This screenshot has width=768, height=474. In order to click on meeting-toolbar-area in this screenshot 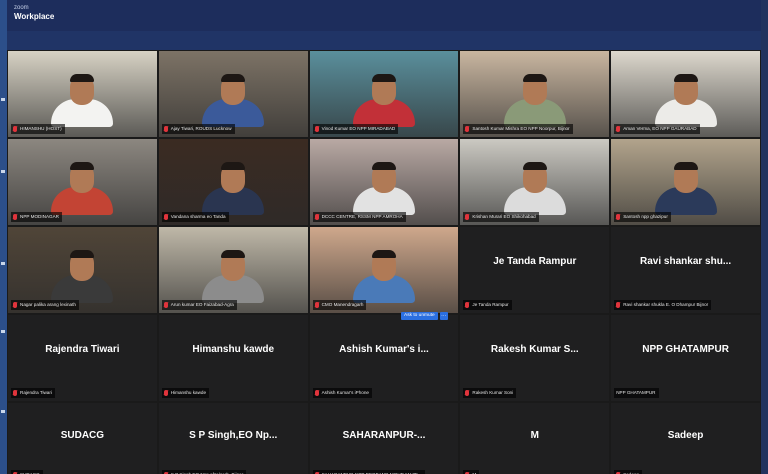, I will do `click(384, 40)`.